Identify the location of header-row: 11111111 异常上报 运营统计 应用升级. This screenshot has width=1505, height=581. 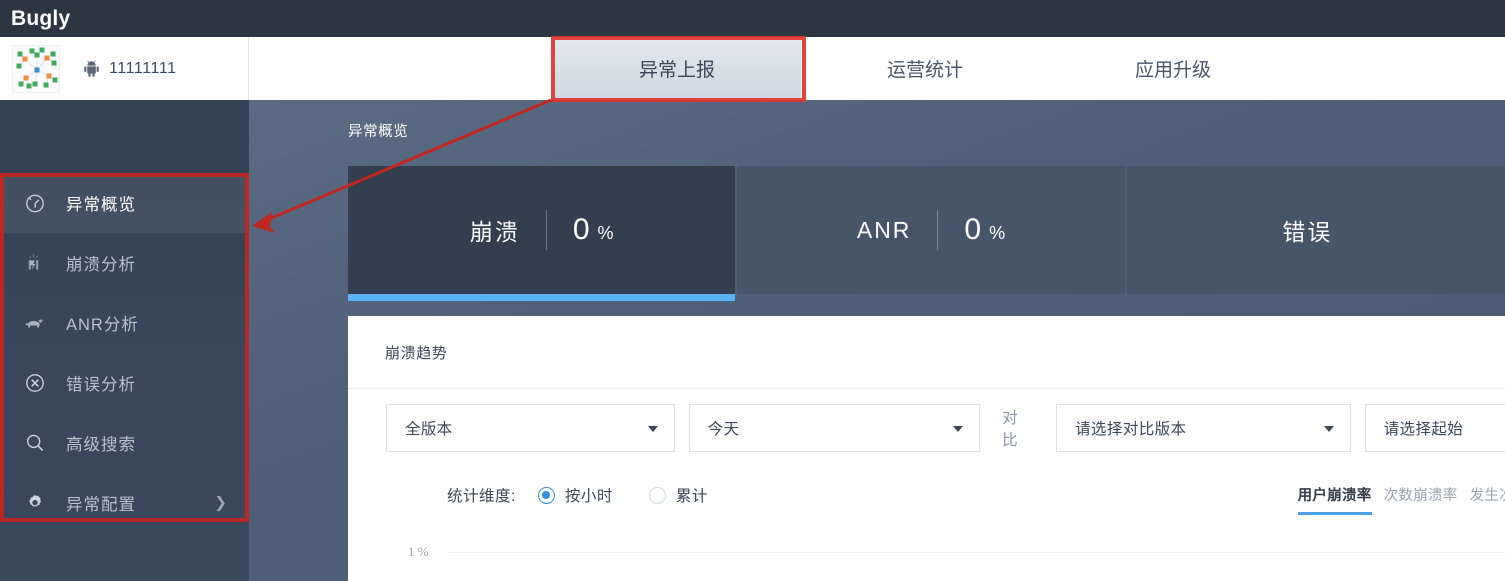
(752, 68).